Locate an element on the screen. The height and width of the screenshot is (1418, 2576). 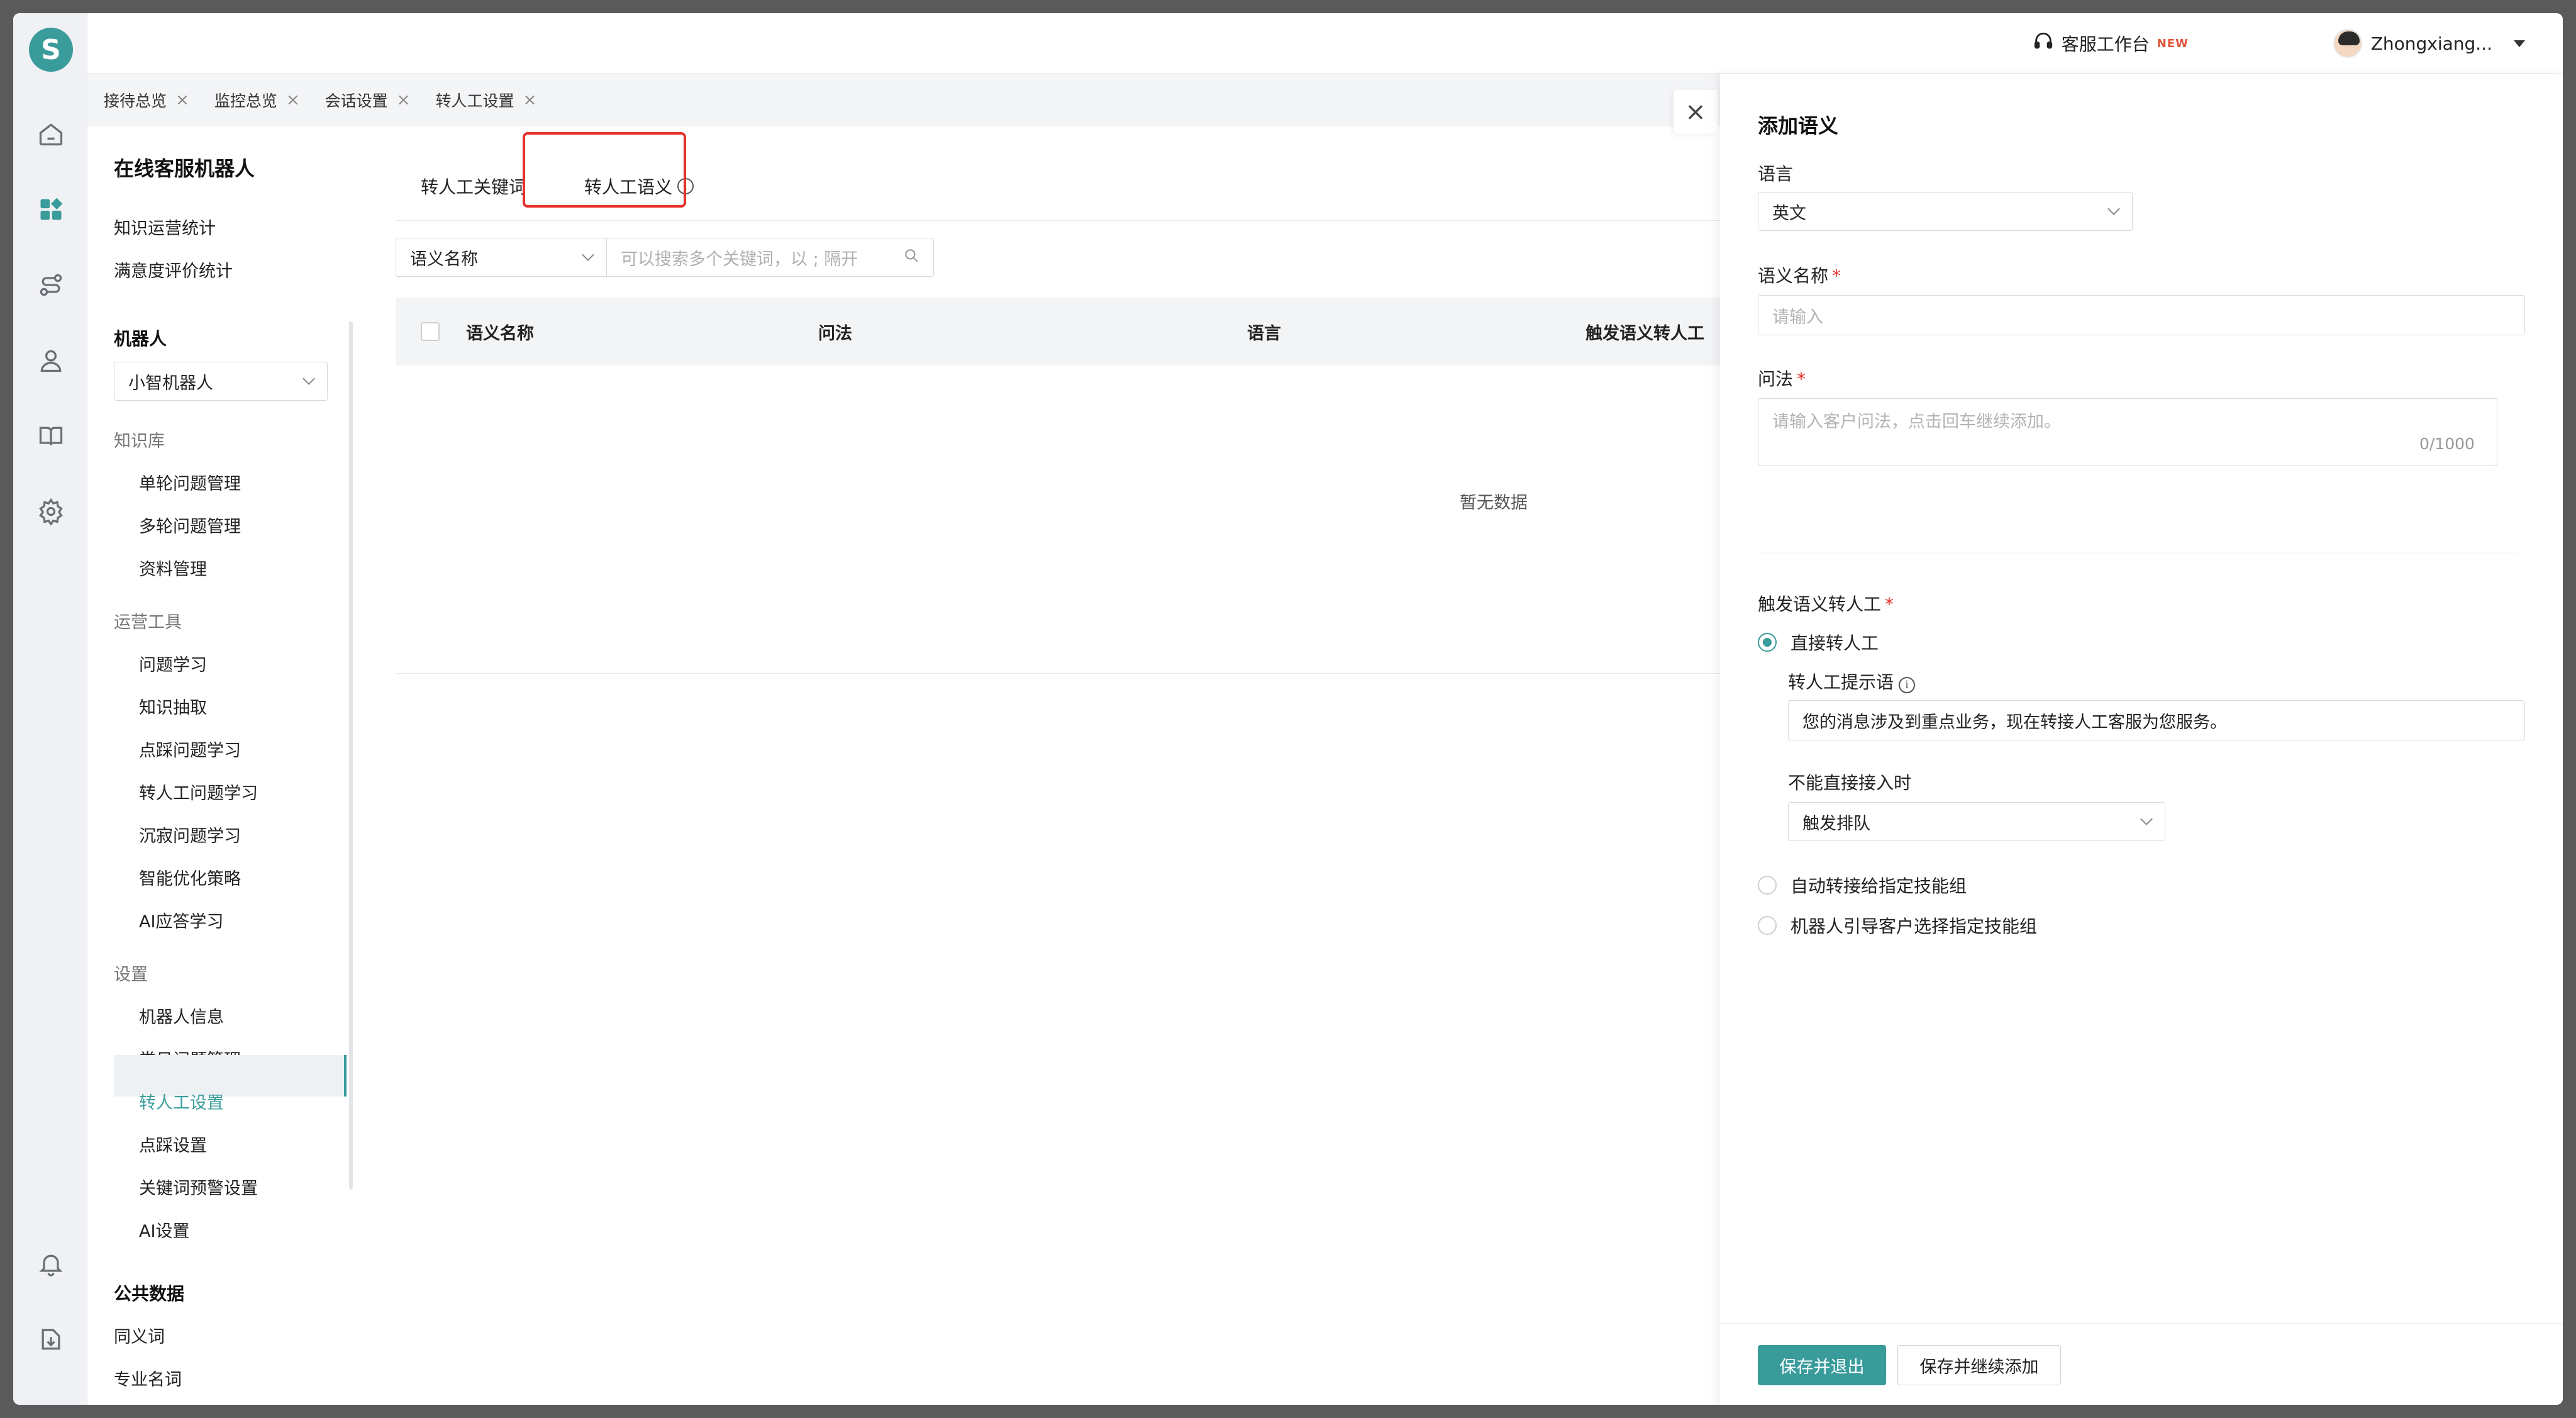
tab-transfer-keywords: 转人工关键词 is located at coordinates (473, 186).